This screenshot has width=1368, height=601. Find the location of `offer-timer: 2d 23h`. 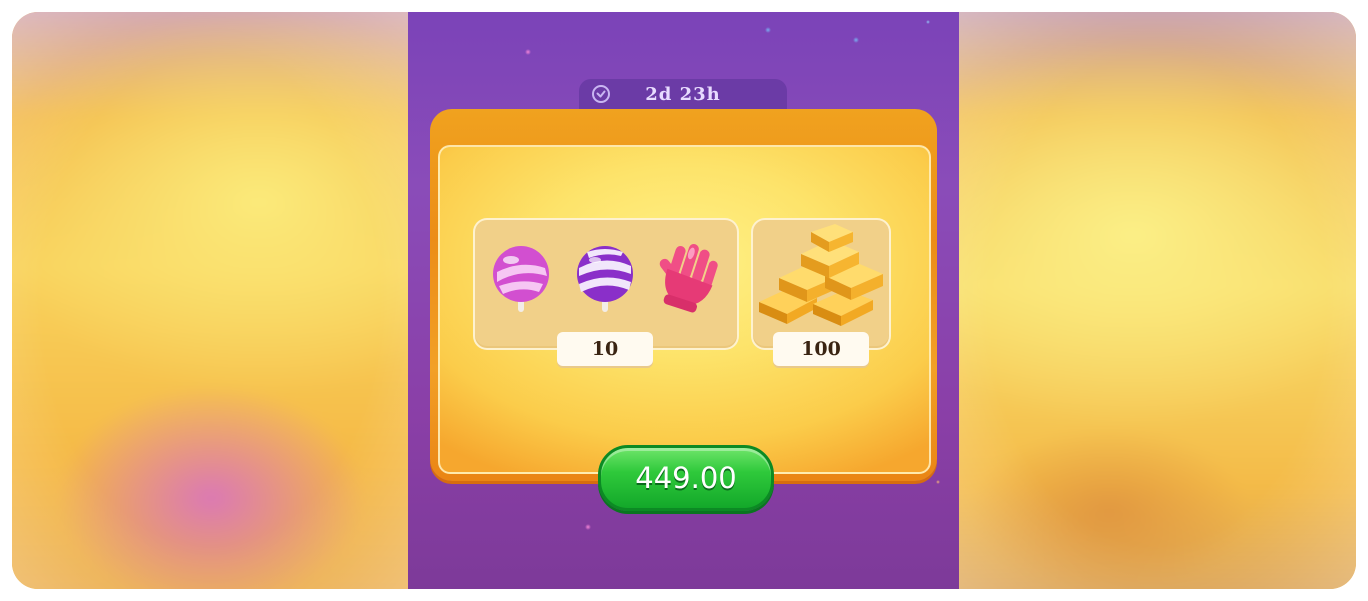

offer-timer: 2d 23h is located at coordinates (683, 94).